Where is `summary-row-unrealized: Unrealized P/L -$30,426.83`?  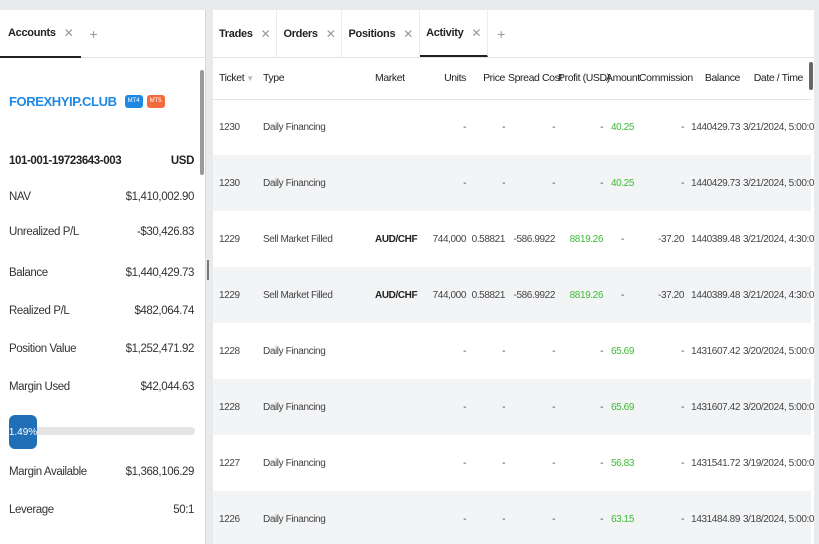
summary-row-unrealized: Unrealized P/L -$30,426.83 is located at coordinates (101, 235).